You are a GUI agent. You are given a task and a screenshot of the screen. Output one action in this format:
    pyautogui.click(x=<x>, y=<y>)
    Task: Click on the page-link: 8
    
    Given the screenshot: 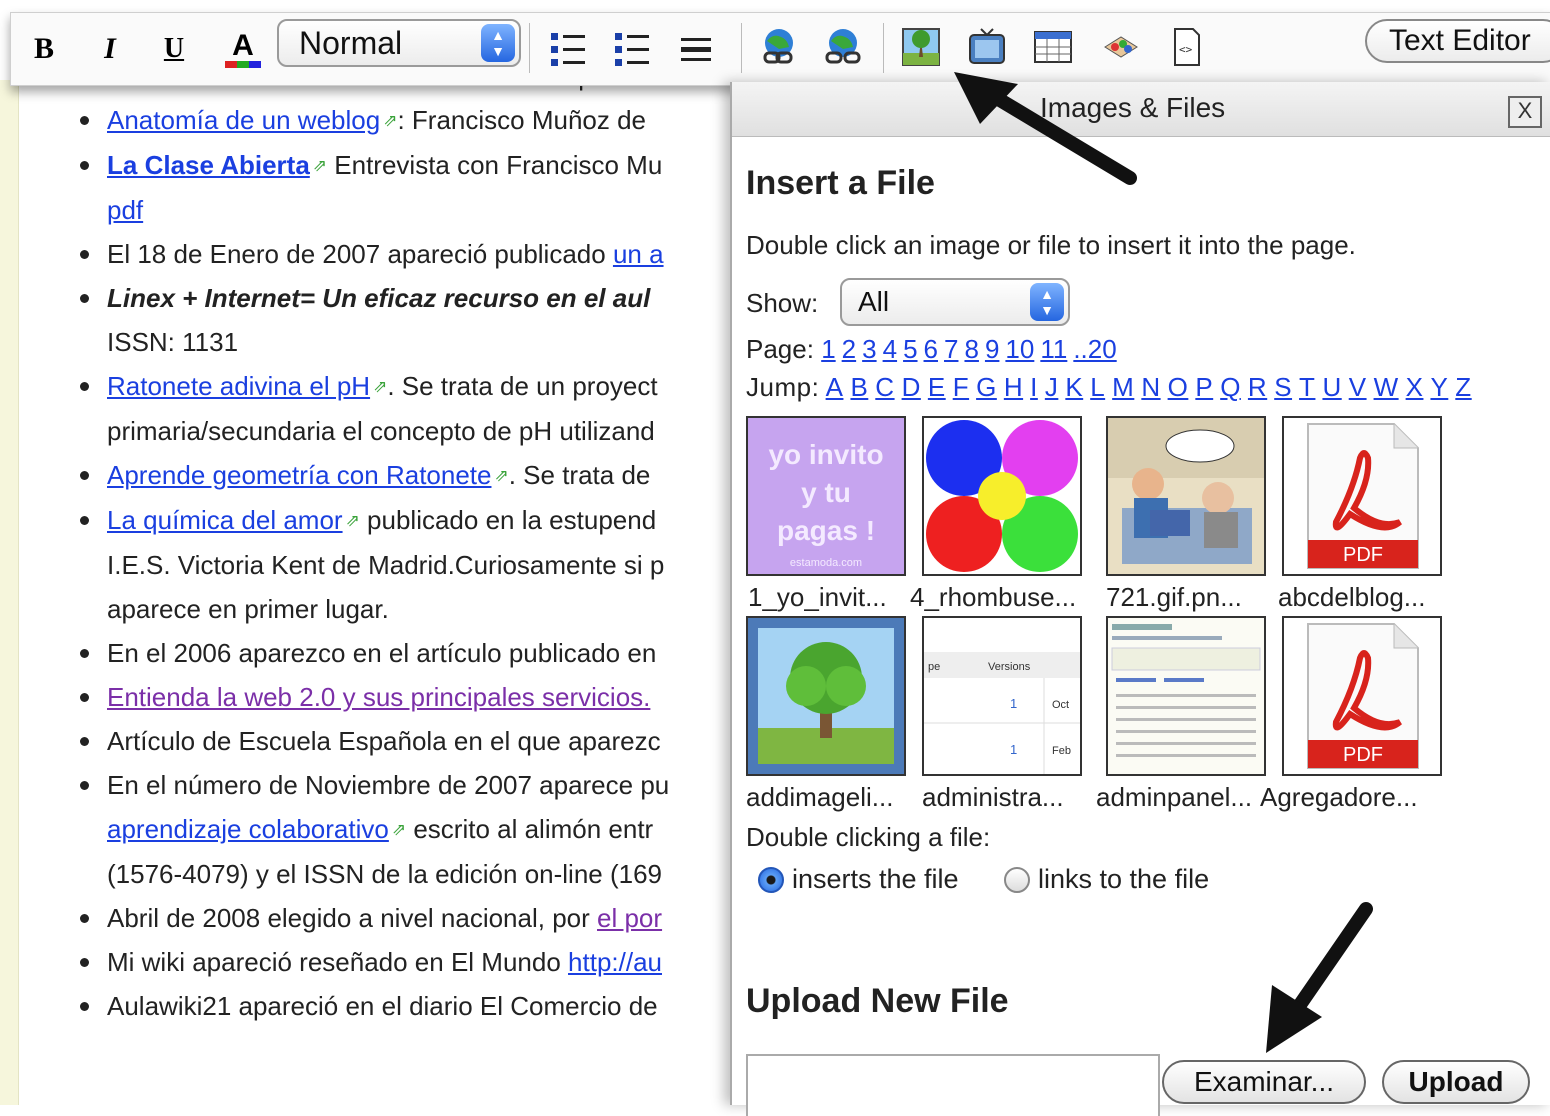 What is the action you would take?
    pyautogui.click(x=971, y=349)
    